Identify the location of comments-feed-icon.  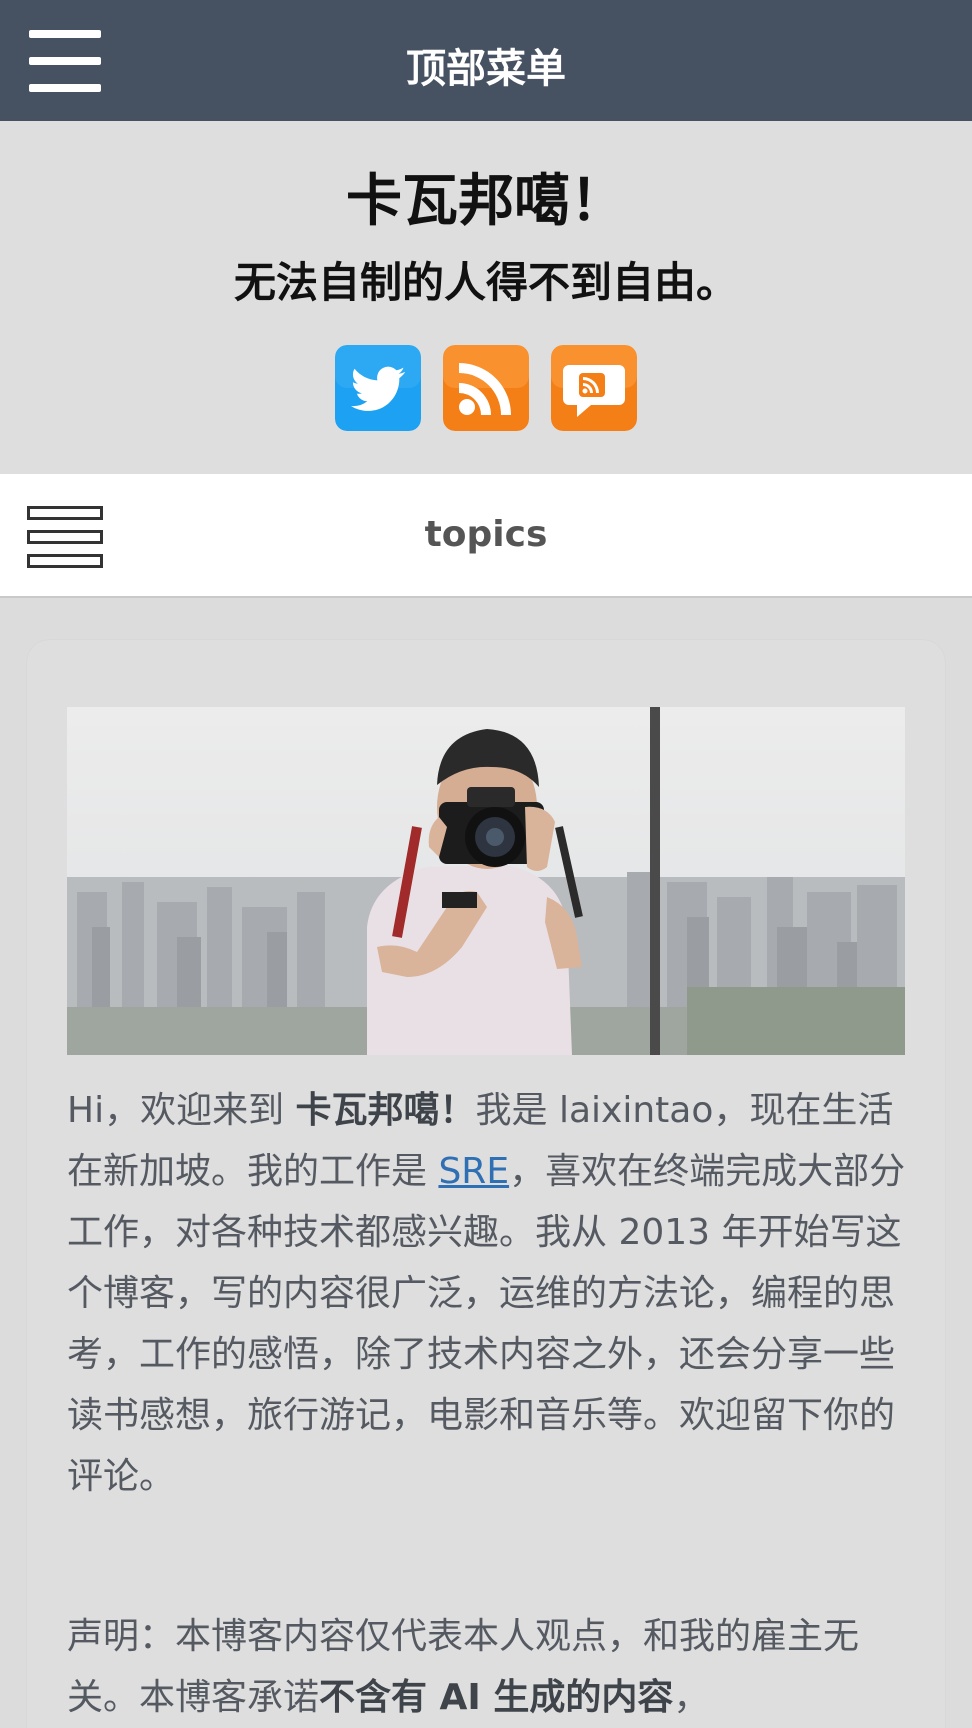
(594, 388).